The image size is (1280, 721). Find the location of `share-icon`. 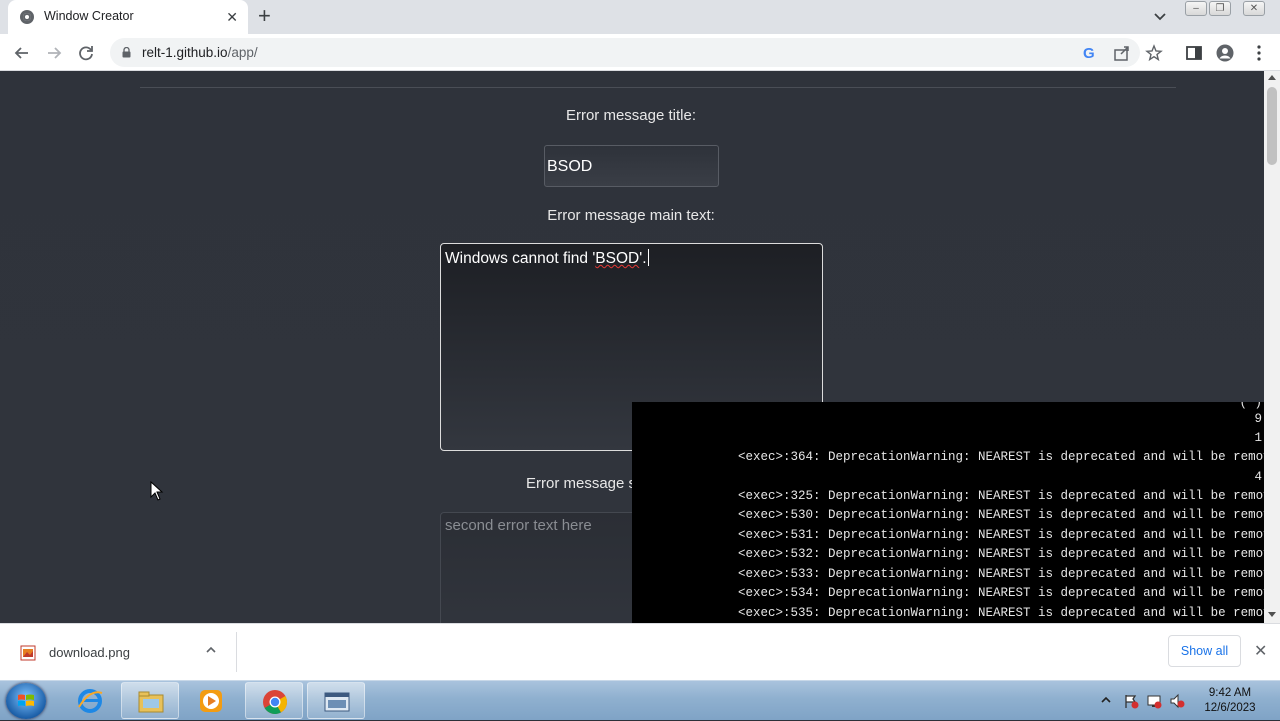

share-icon is located at coordinates (1122, 53).